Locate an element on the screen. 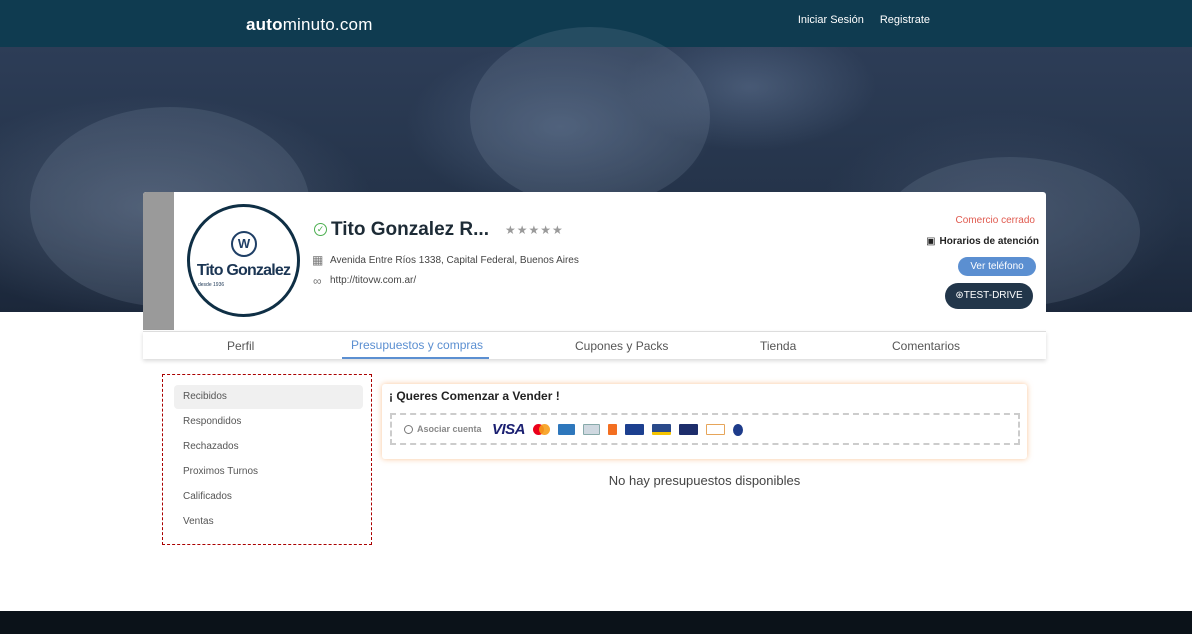 Image resolution: width=1192 pixels, height=634 pixels. associate-account-radio is located at coordinates (408, 429).